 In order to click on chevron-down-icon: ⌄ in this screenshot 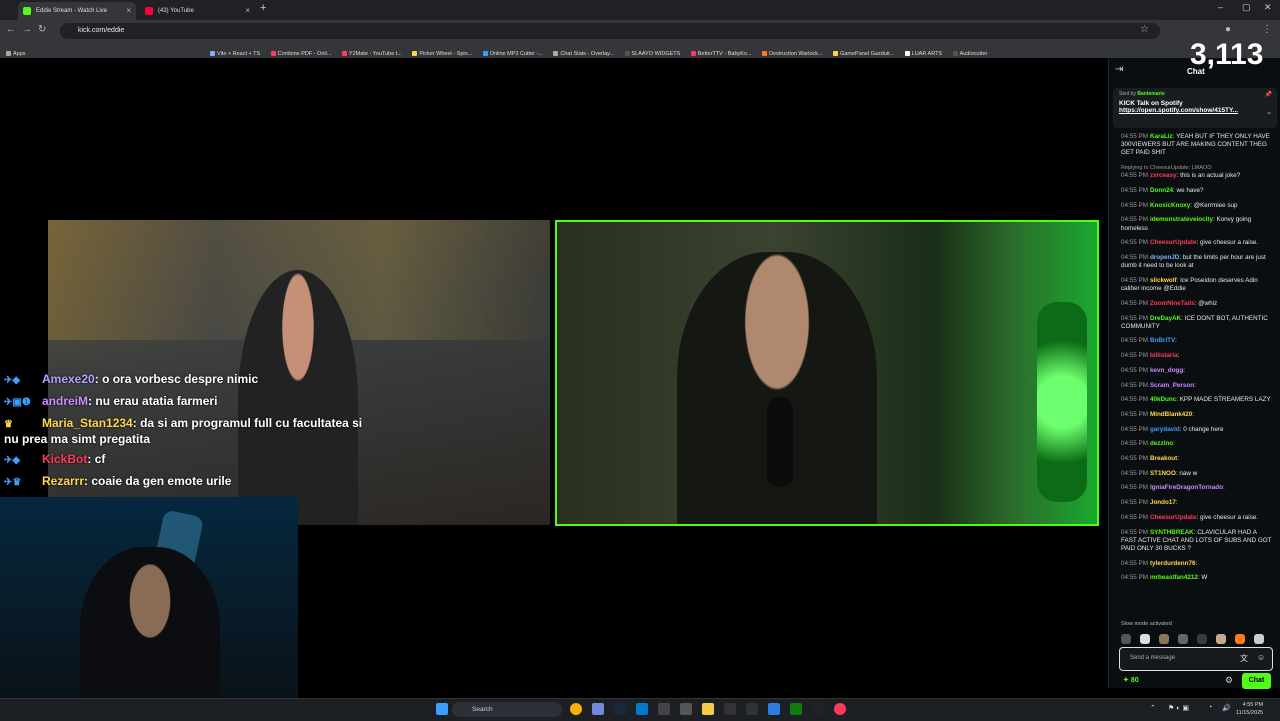, I will do `click(1269, 112)`.